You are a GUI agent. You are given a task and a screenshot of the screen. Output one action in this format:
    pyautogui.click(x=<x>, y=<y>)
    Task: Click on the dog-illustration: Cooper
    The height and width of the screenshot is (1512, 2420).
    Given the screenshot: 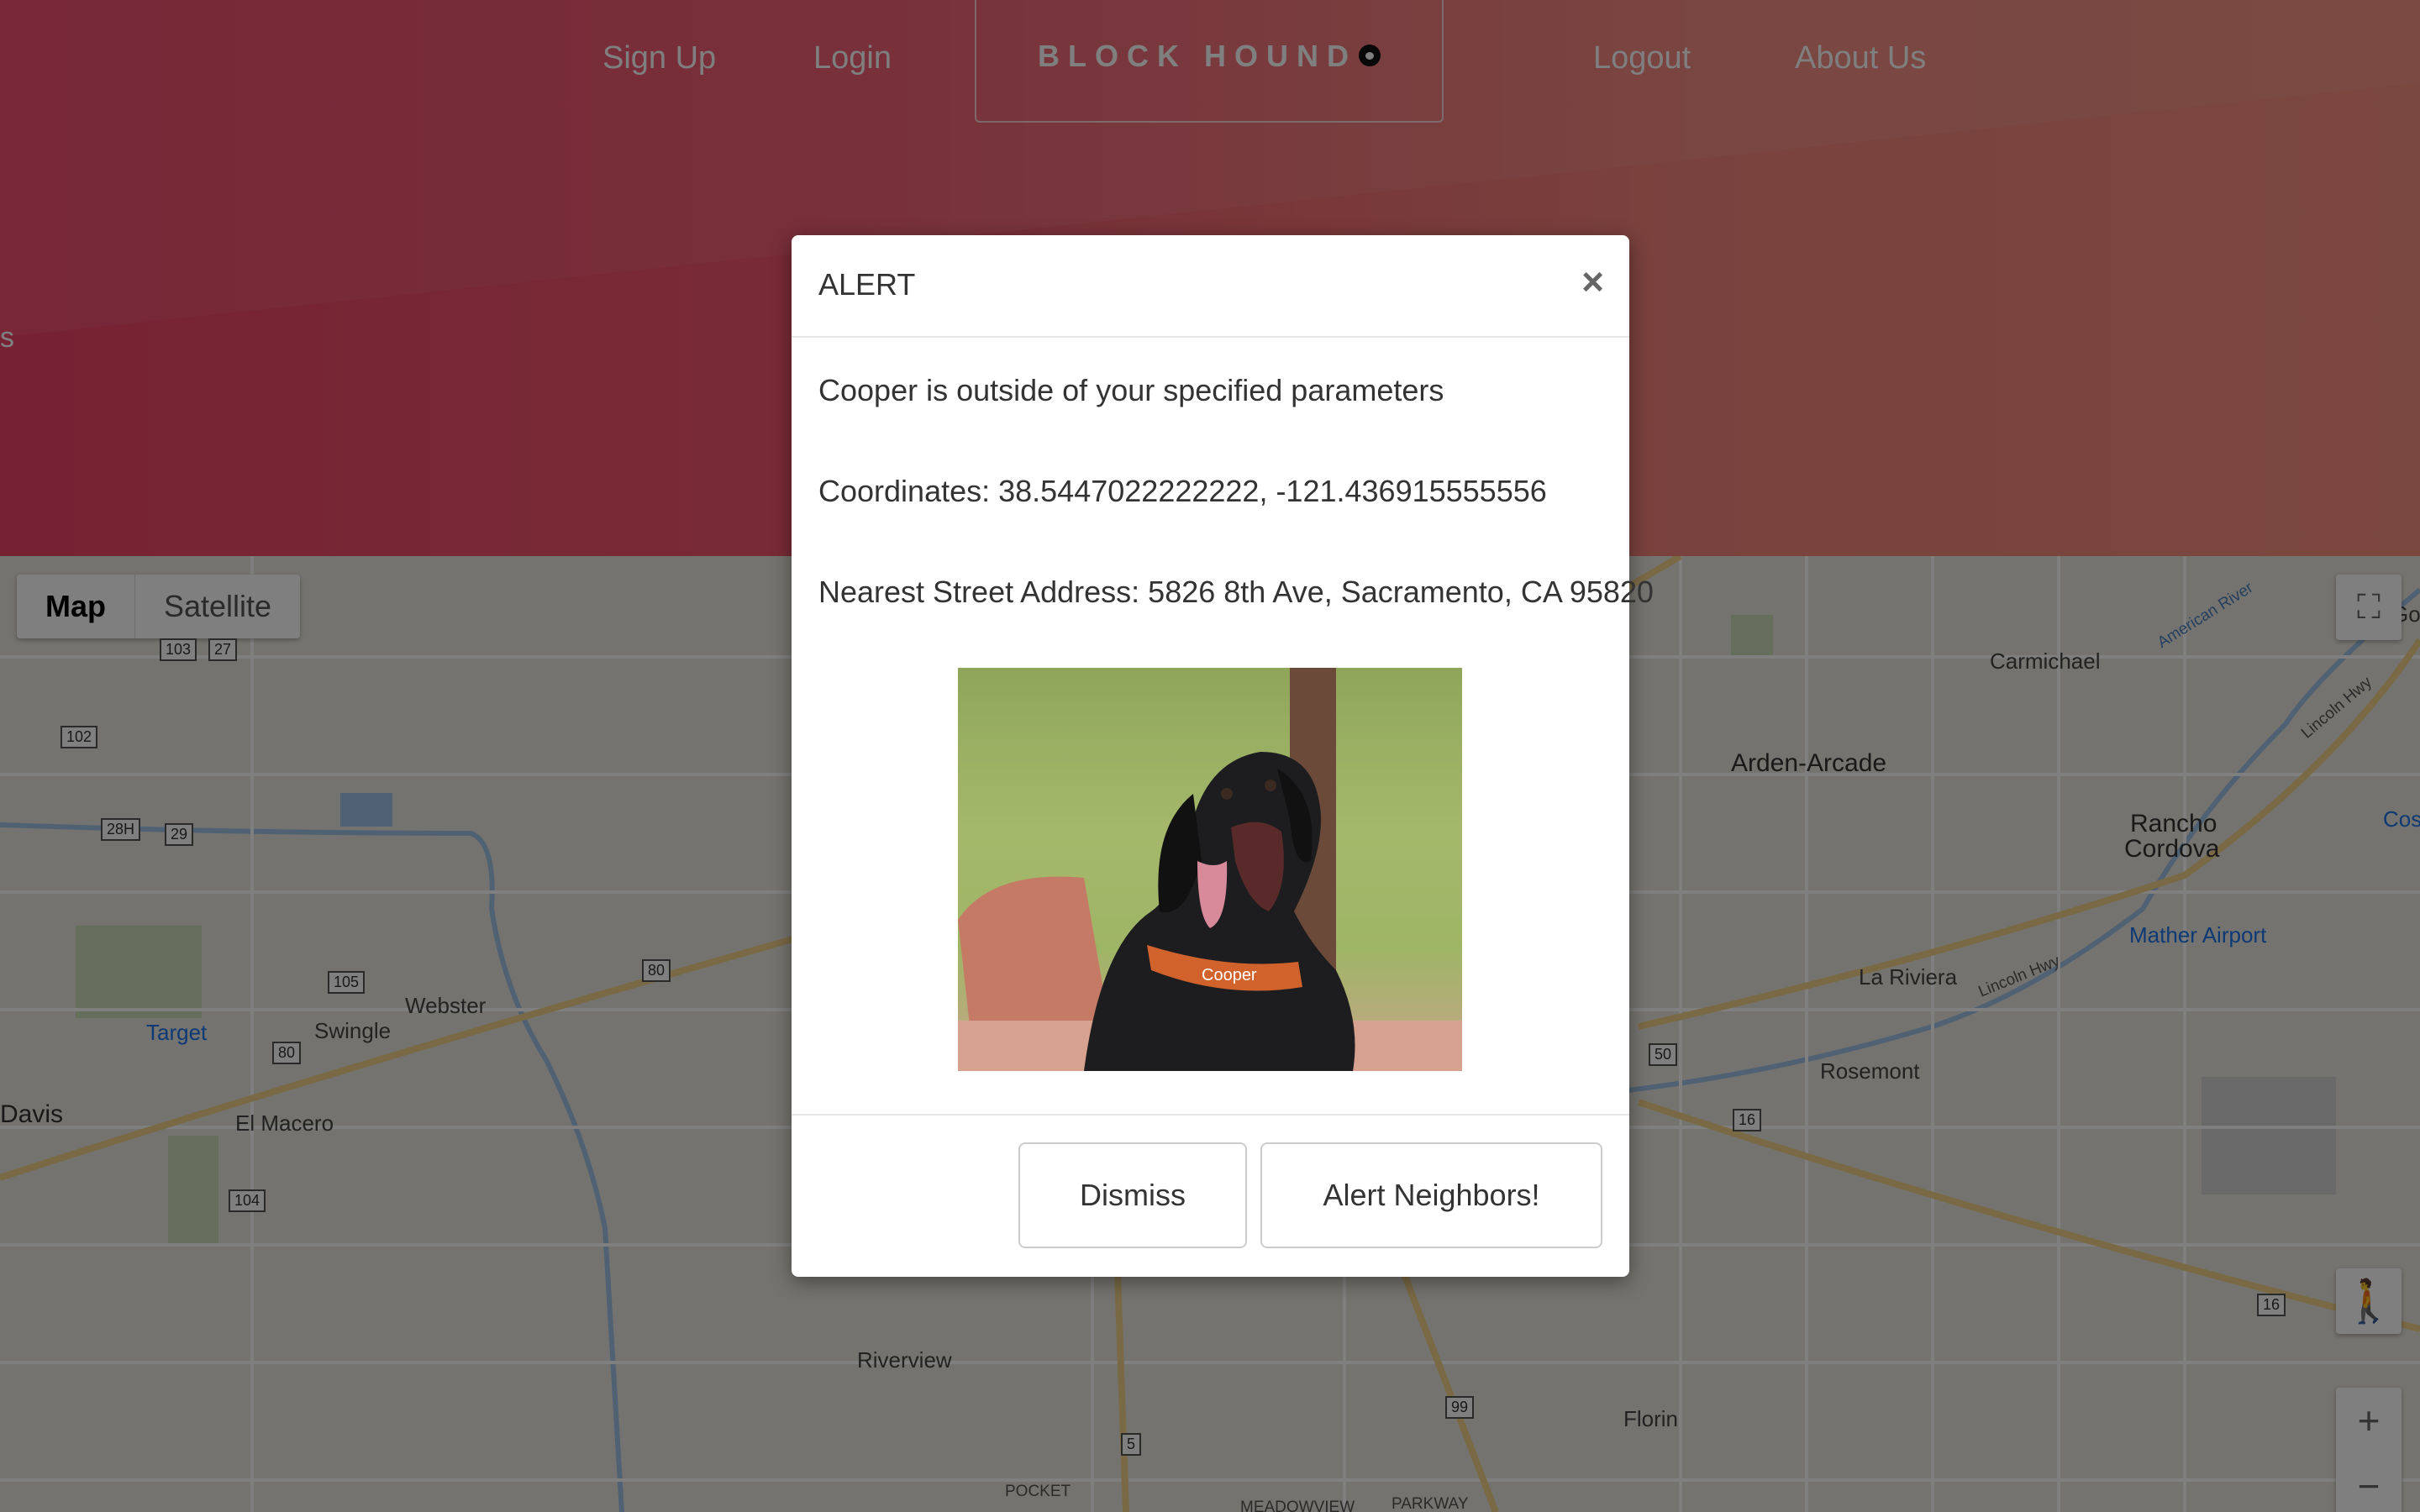 What is the action you would take?
    pyautogui.click(x=1210, y=869)
    